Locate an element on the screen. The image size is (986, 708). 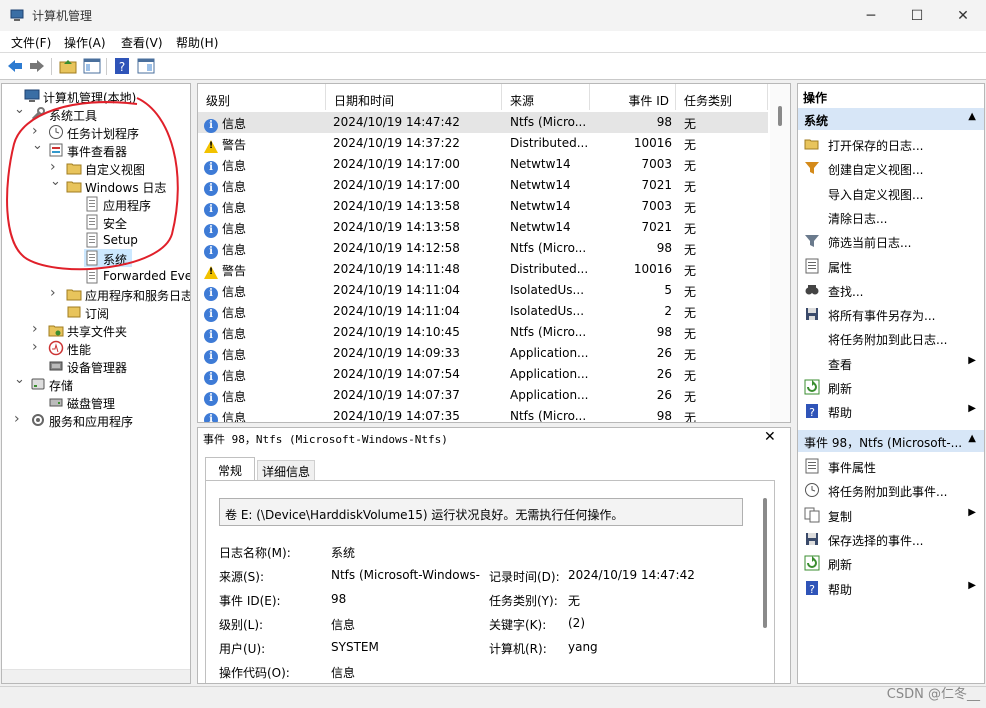
detail-scrollbar-thumb is located at coordinates (765, 563).